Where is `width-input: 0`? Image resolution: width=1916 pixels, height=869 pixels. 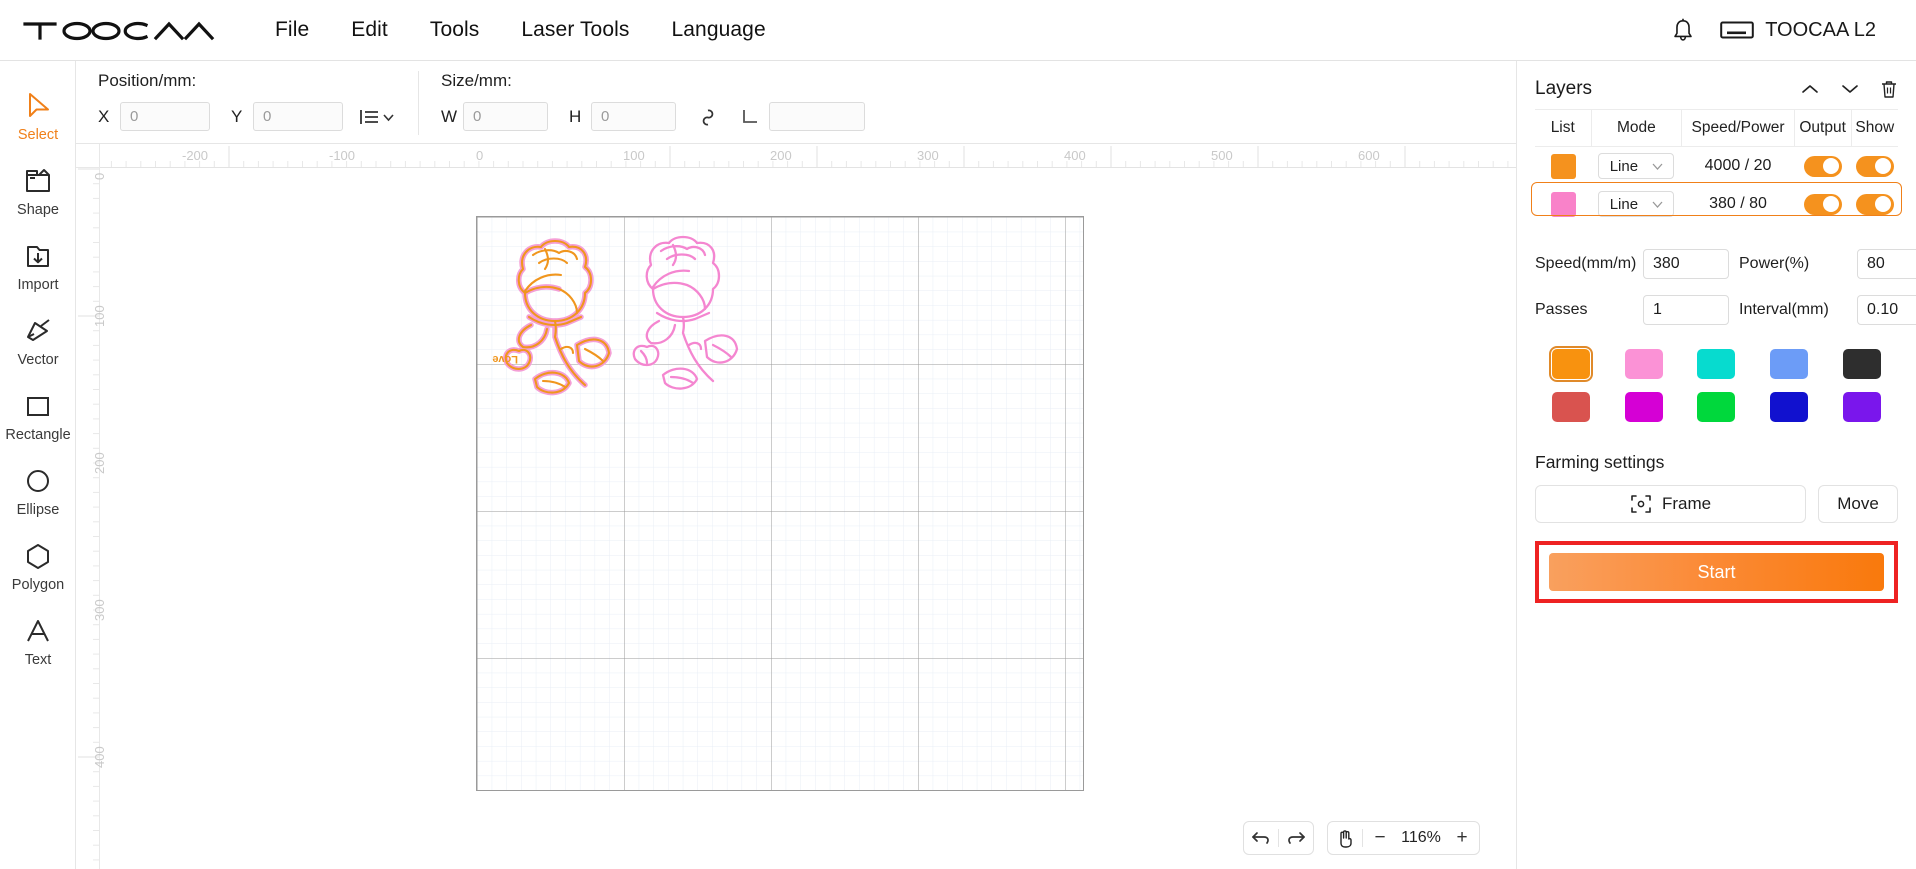 width-input: 0 is located at coordinates (505, 116).